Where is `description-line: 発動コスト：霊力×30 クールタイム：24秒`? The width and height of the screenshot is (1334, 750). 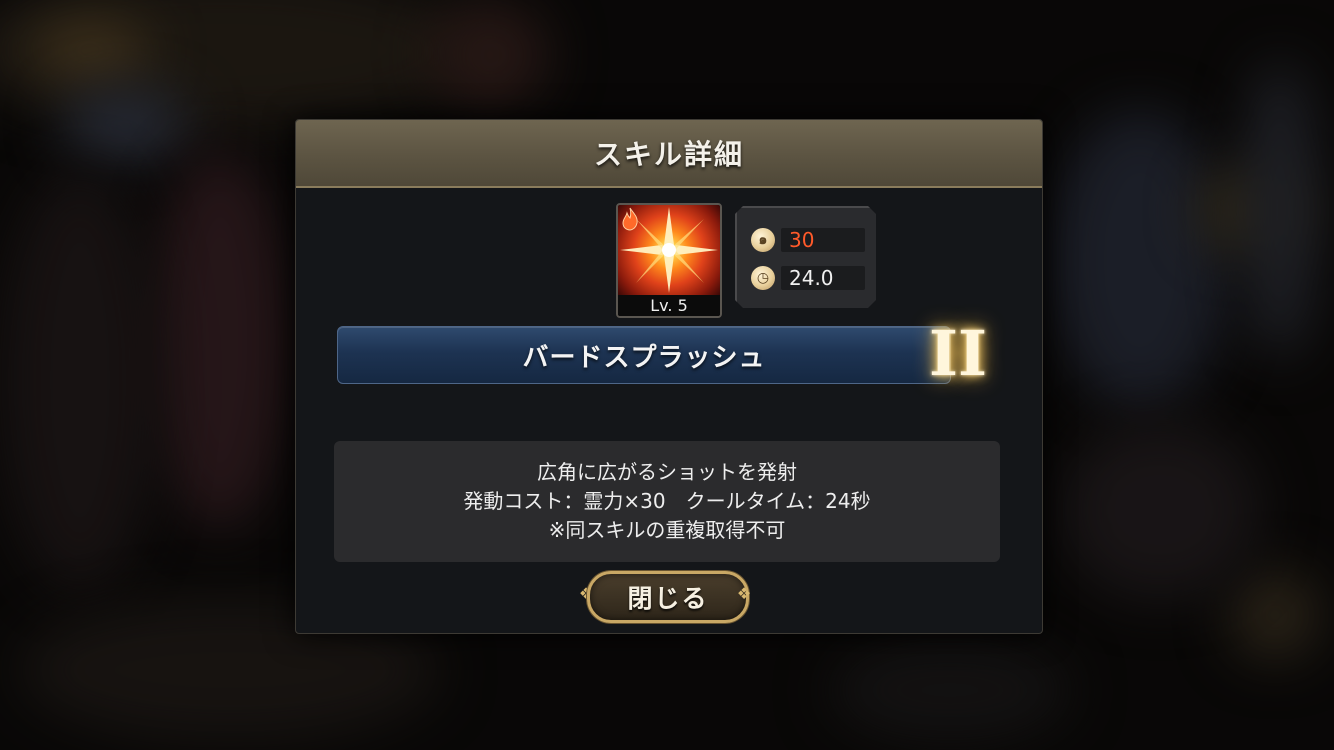 description-line: 発動コスト：霊力×30 クールタイム：24秒 is located at coordinates (667, 501).